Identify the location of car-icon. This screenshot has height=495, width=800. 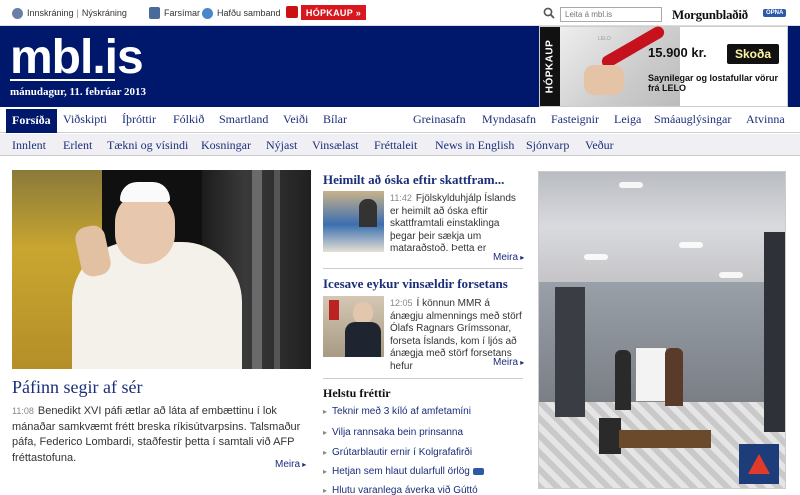
(478, 471).